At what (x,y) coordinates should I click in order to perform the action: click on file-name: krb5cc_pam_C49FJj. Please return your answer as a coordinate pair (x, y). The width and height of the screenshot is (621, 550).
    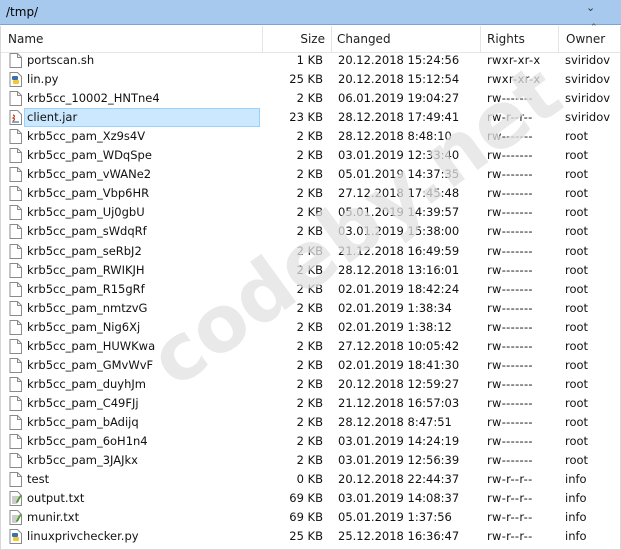
    Looking at the image, I should click on (83, 402).